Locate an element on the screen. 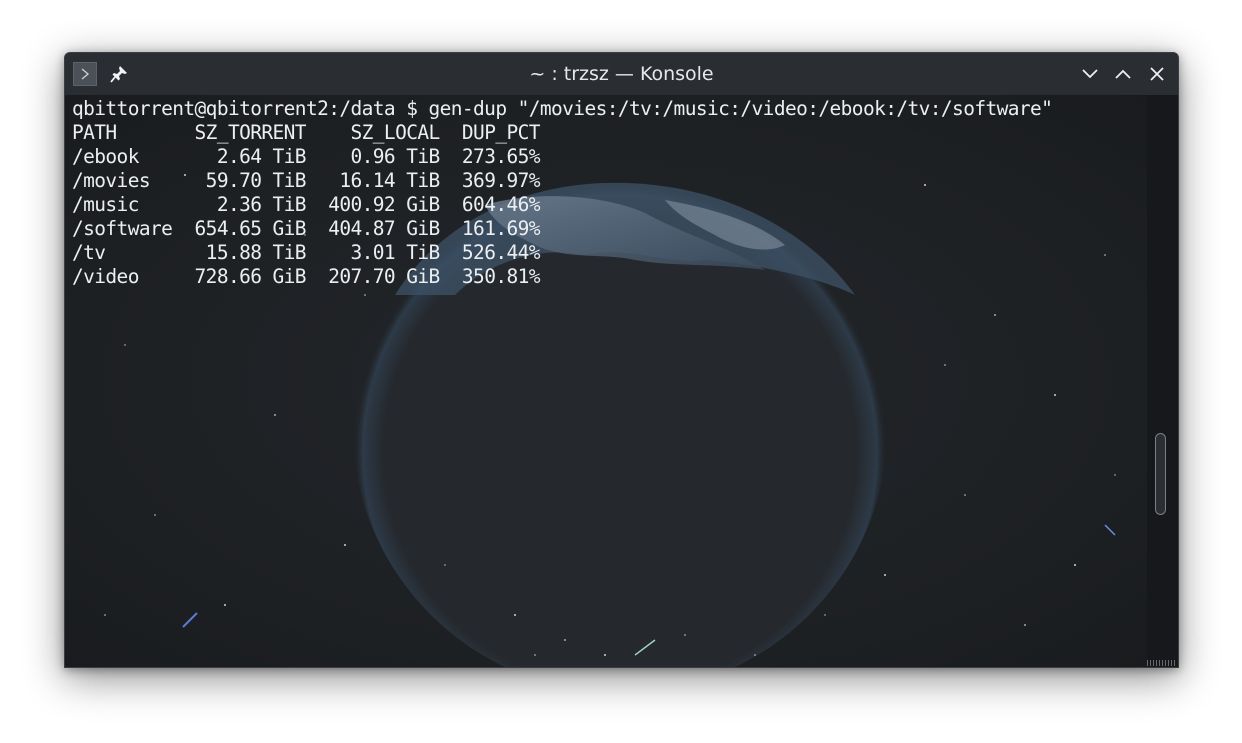  window-title: ~ : trzsz — Konsole is located at coordinates (621, 74).